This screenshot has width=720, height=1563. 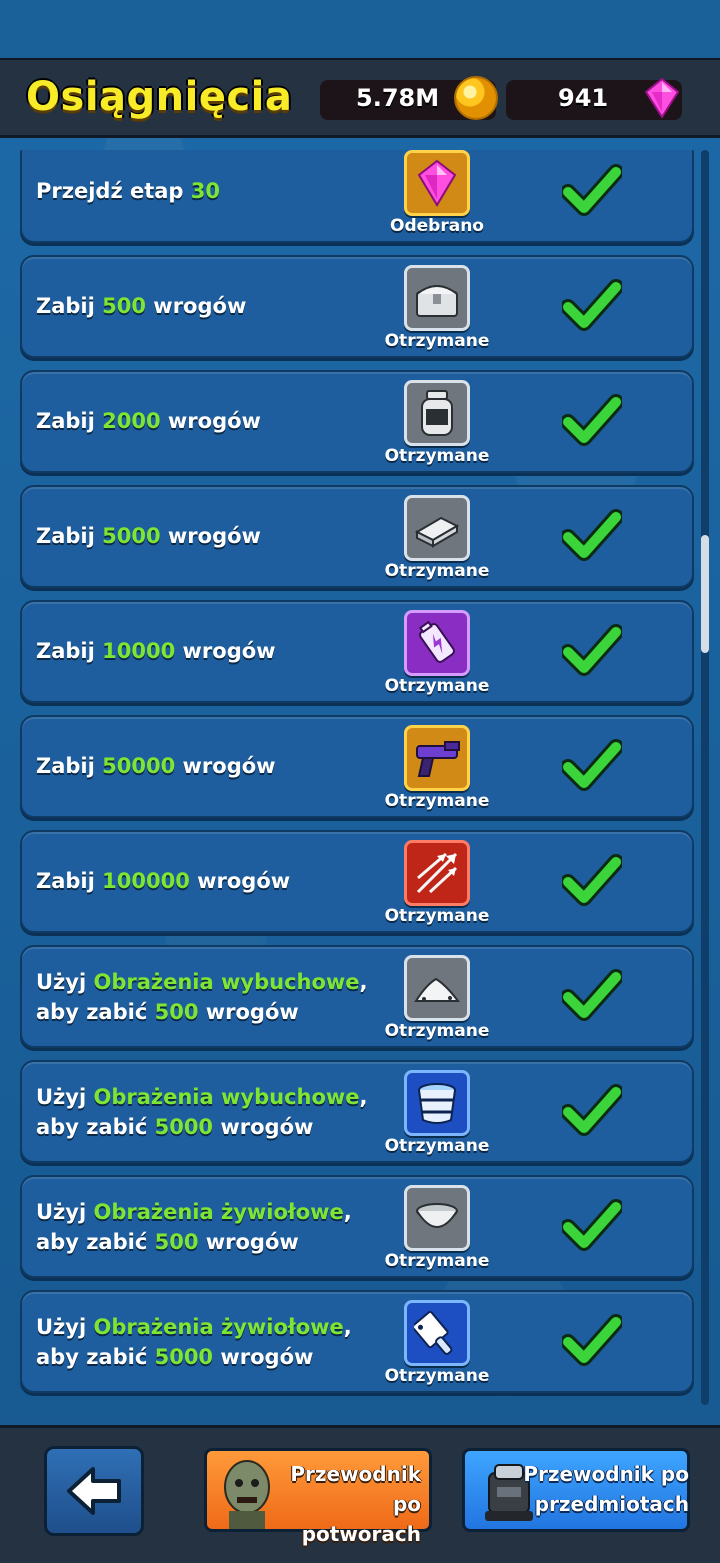 I want to click on jar-icon, so click(x=437, y=413).